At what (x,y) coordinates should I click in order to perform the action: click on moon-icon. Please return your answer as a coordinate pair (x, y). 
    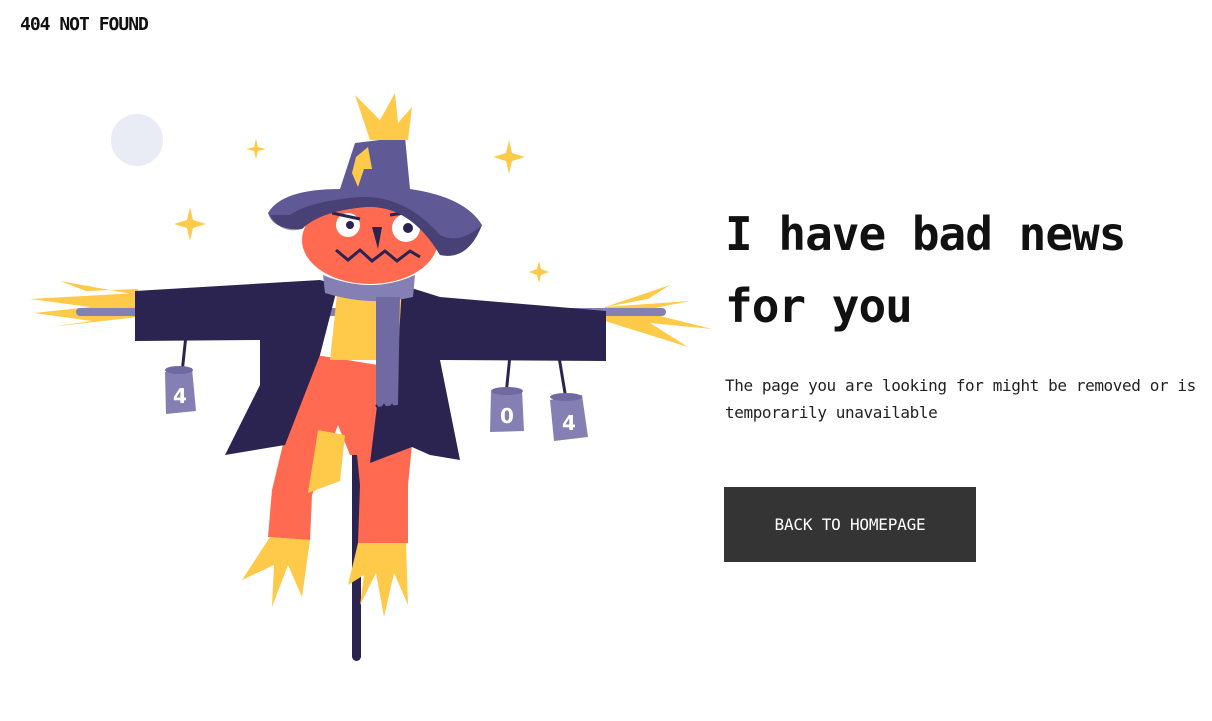
    Looking at the image, I should click on (137, 140).